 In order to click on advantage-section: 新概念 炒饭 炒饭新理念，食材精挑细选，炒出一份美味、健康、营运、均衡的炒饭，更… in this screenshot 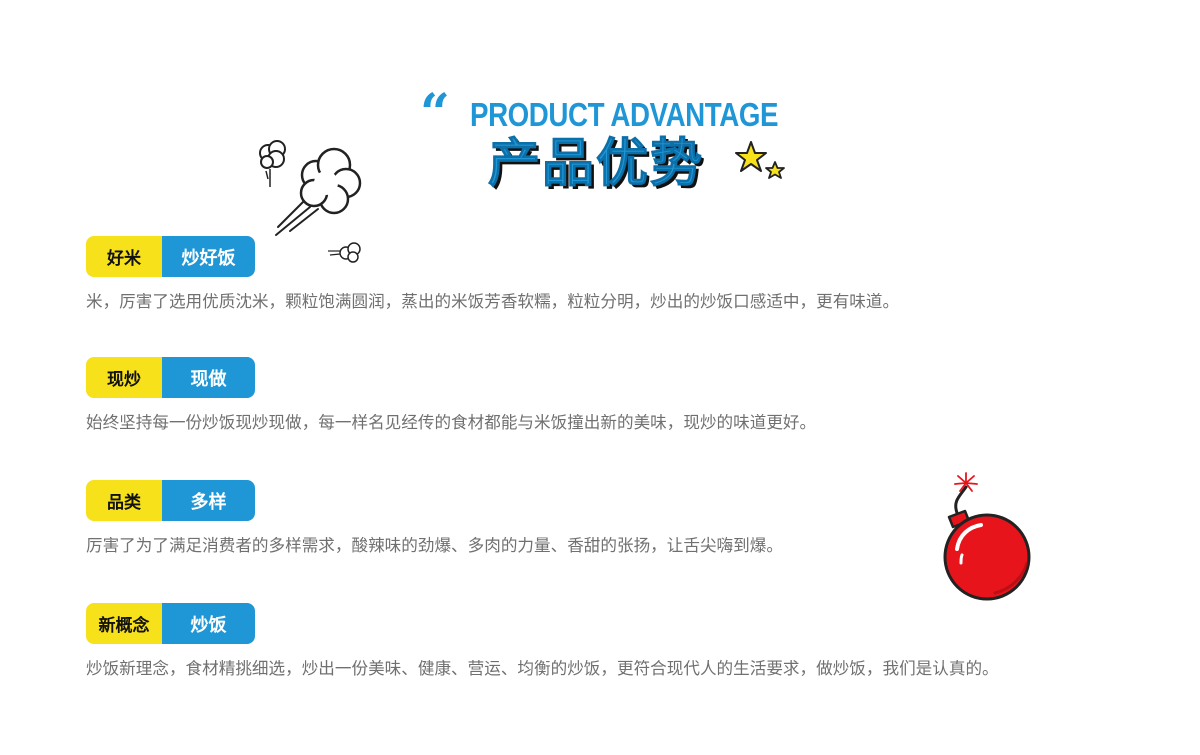, I will do `click(636, 648)`.